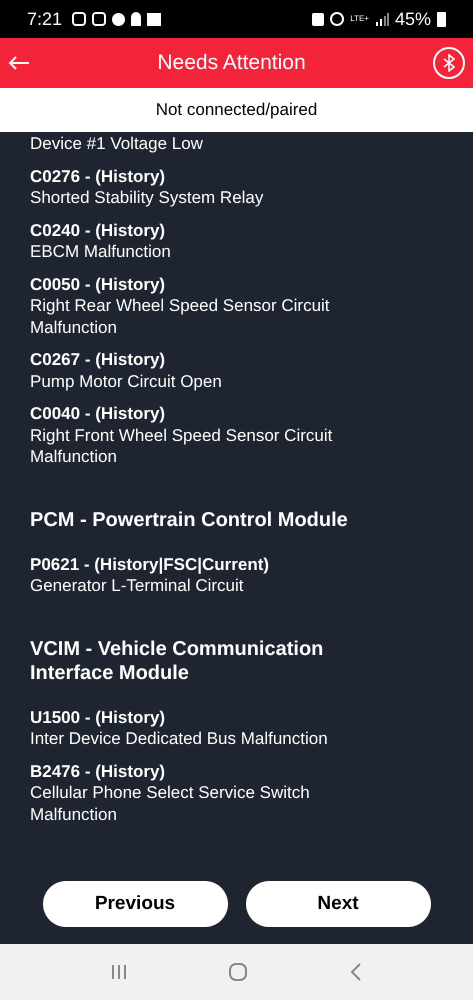 This screenshot has height=1000, width=473. I want to click on fault-code: C0276 - (History), so click(98, 176).